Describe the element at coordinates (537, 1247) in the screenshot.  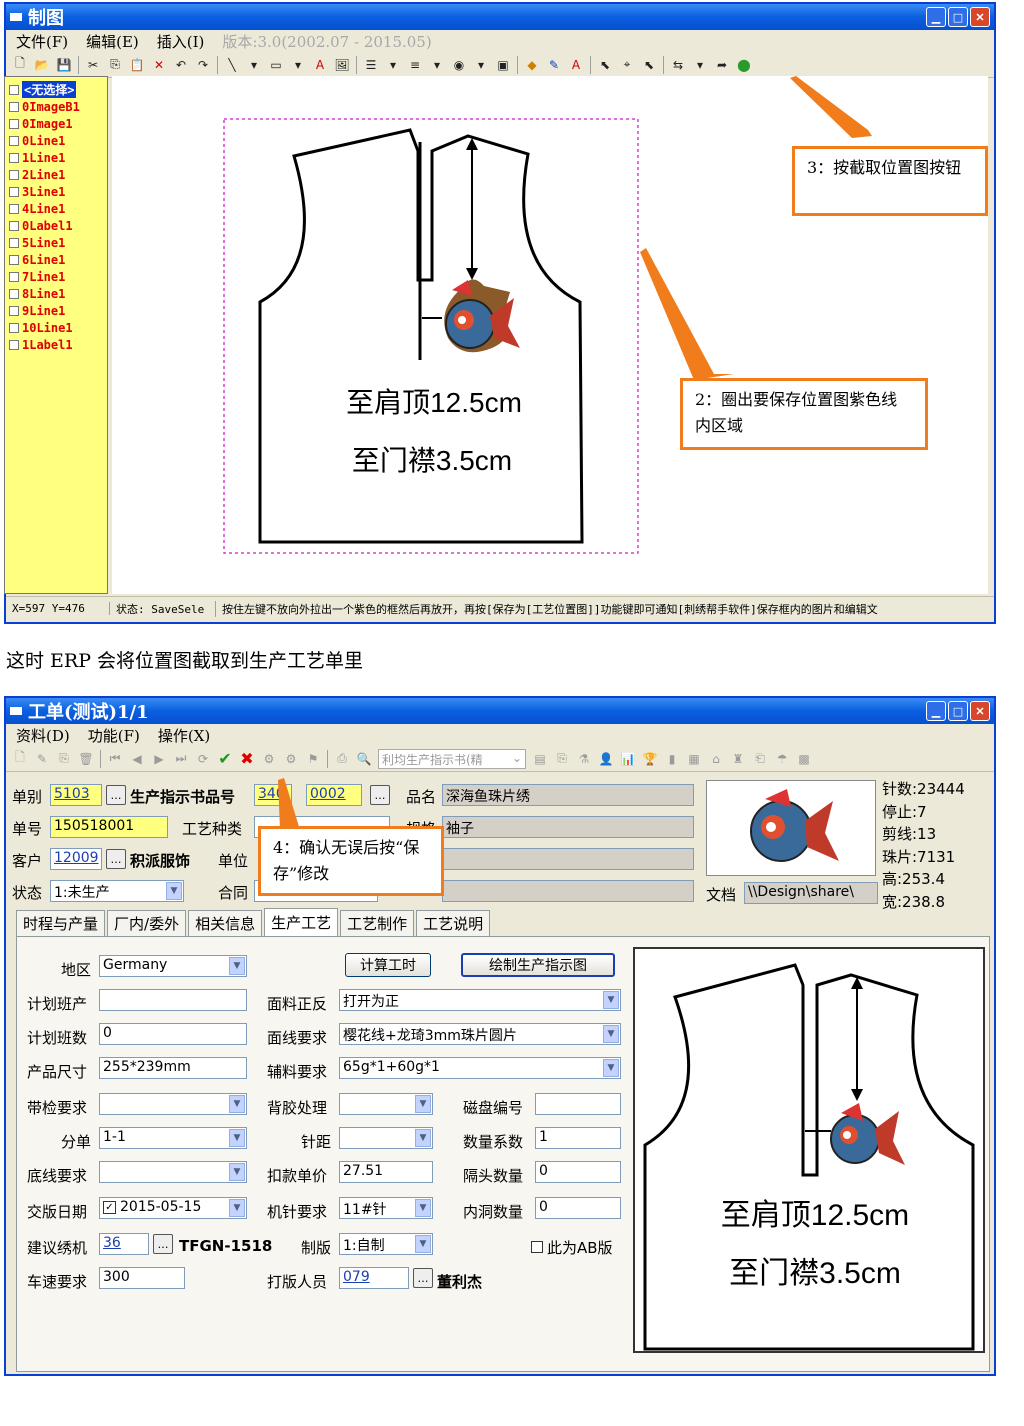
I see `ab-version-checkbox` at that location.